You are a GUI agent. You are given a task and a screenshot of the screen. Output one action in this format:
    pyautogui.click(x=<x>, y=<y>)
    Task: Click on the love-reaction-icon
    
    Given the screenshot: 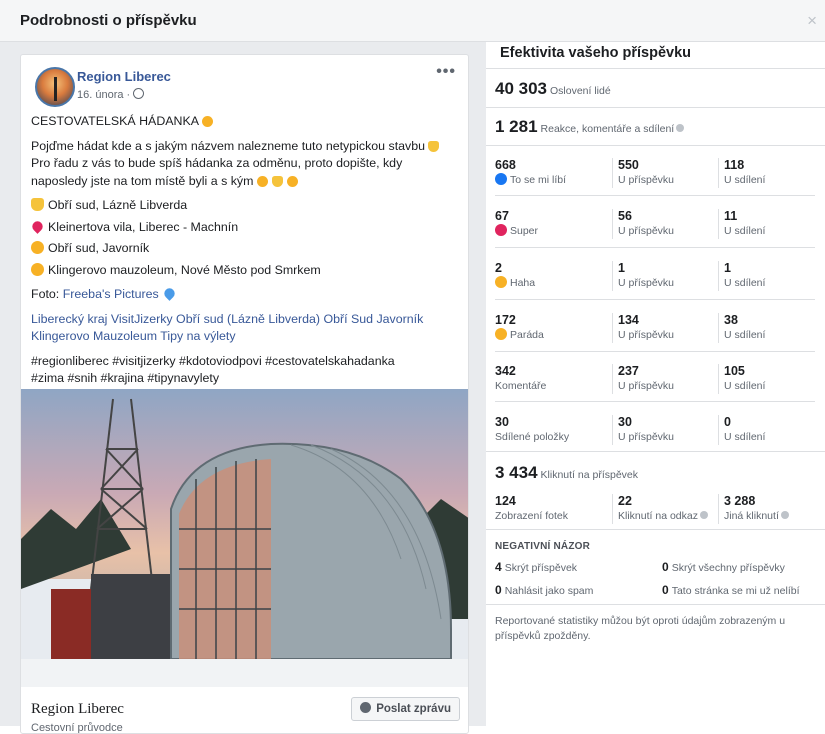 What is the action you would take?
    pyautogui.click(x=501, y=230)
    